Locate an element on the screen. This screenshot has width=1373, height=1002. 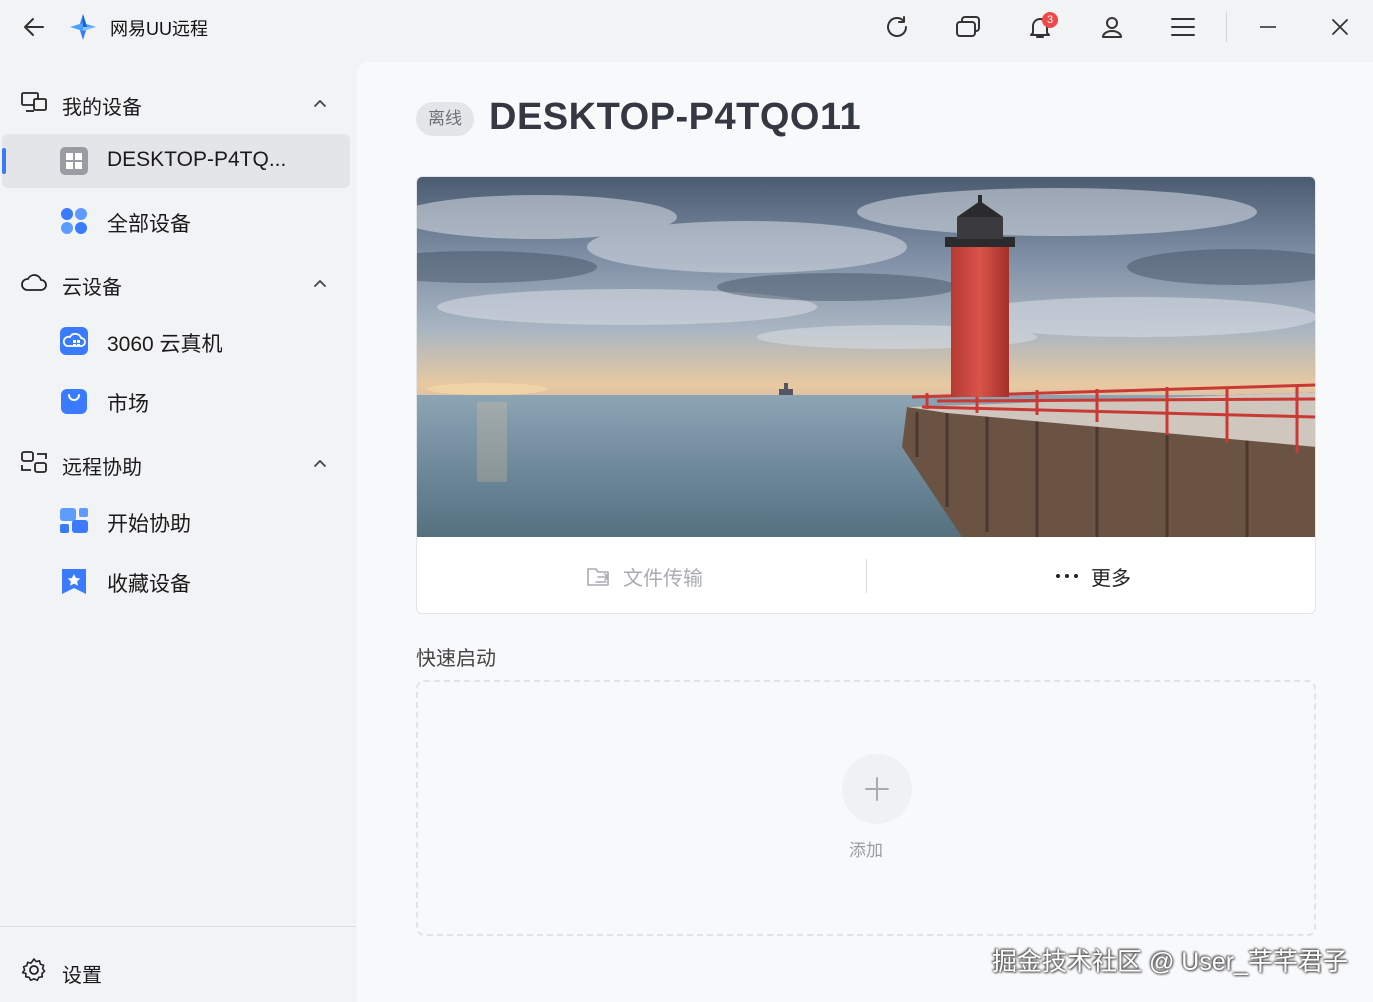
settings-label: 设置 is located at coordinates (82, 976).